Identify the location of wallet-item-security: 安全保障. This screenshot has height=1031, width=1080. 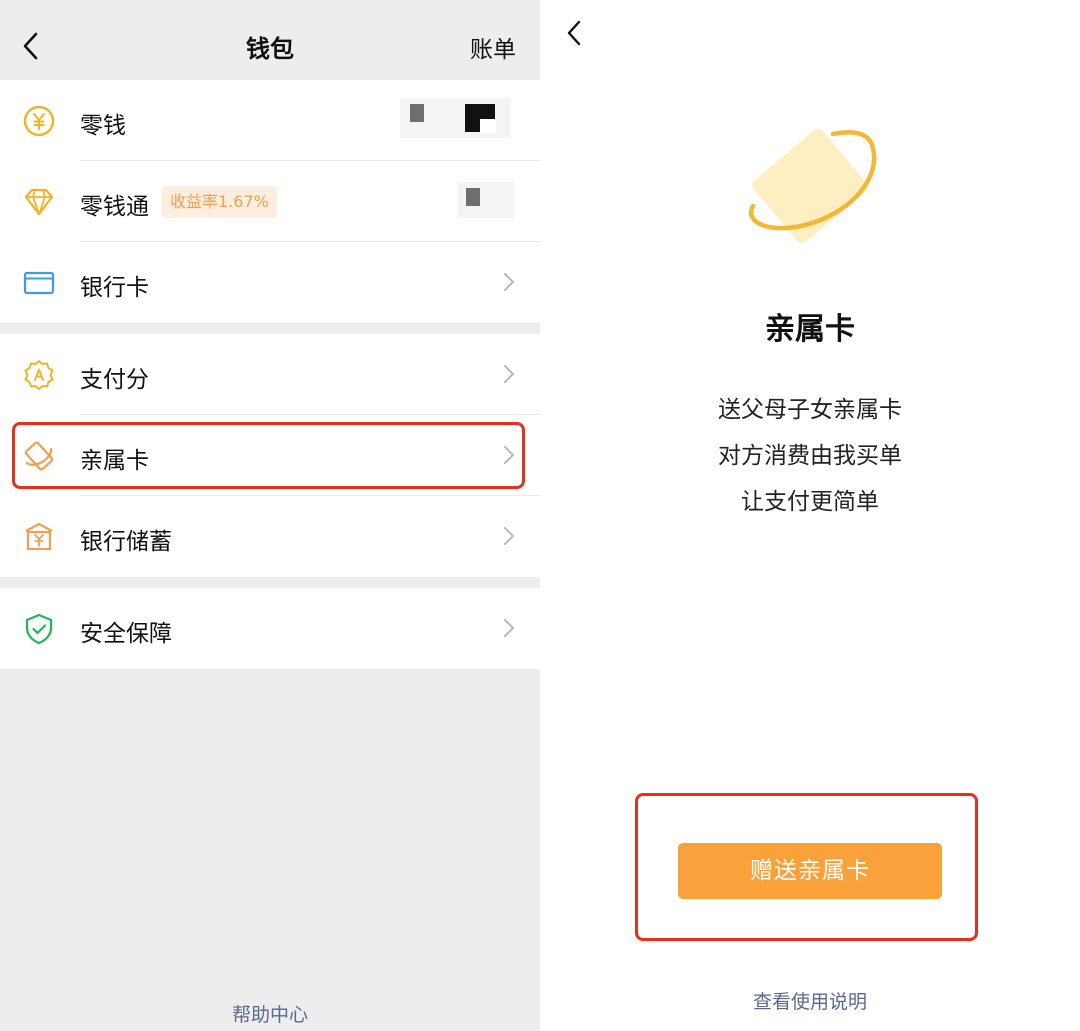
(270, 628).